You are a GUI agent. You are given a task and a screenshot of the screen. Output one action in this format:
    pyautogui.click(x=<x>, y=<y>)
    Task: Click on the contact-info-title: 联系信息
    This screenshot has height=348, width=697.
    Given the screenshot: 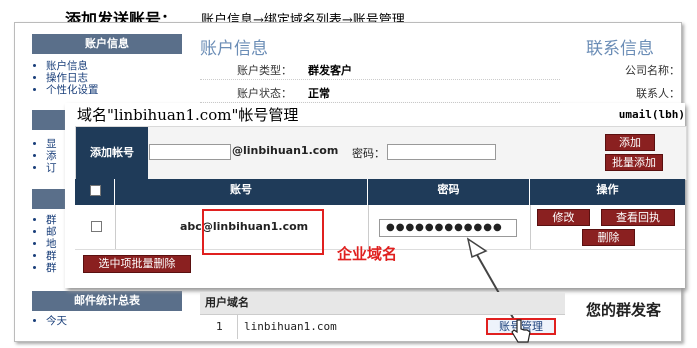 What is the action you would take?
    pyautogui.click(x=620, y=49)
    